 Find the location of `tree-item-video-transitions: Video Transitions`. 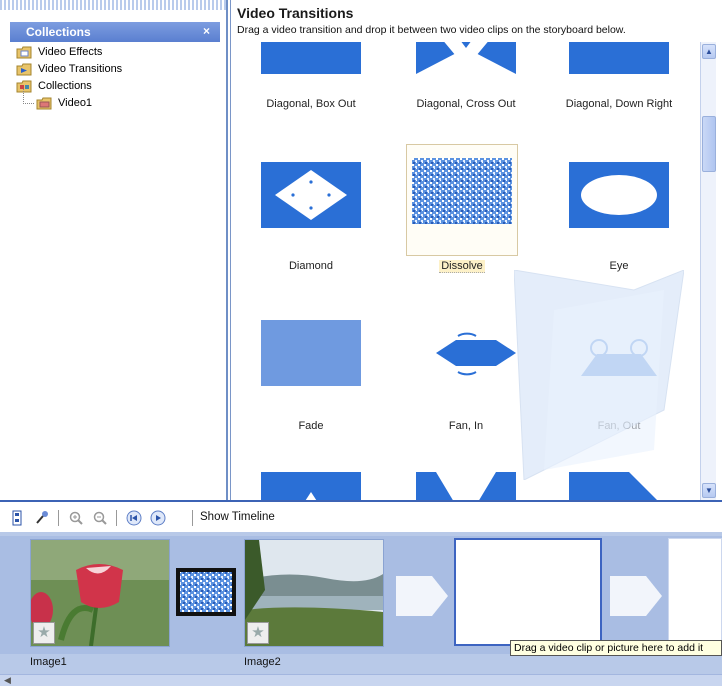

tree-item-video-transitions: Video Transitions is located at coordinates (69, 69).